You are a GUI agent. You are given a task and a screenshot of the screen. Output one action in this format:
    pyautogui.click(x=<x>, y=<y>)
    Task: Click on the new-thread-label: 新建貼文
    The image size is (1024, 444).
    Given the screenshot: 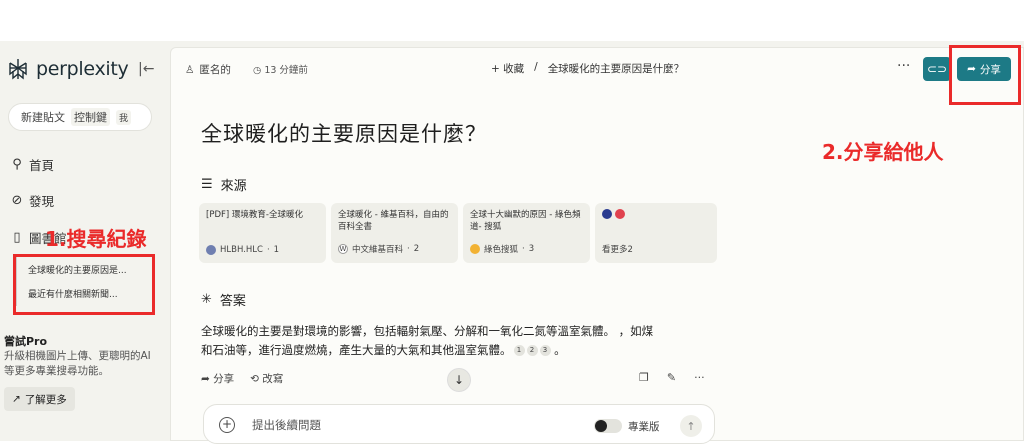 What is the action you would take?
    pyautogui.click(x=43, y=117)
    